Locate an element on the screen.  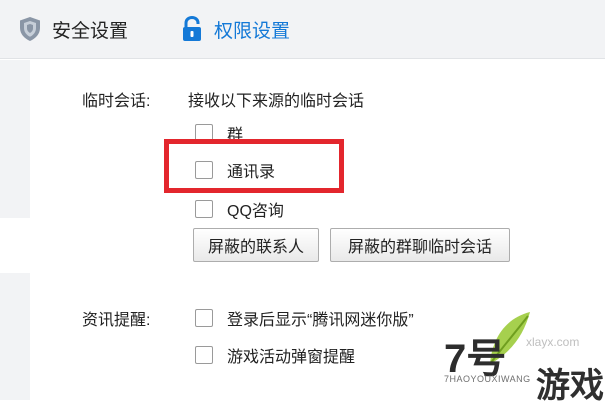
tab-label: 权限设置 is located at coordinates (252, 31).